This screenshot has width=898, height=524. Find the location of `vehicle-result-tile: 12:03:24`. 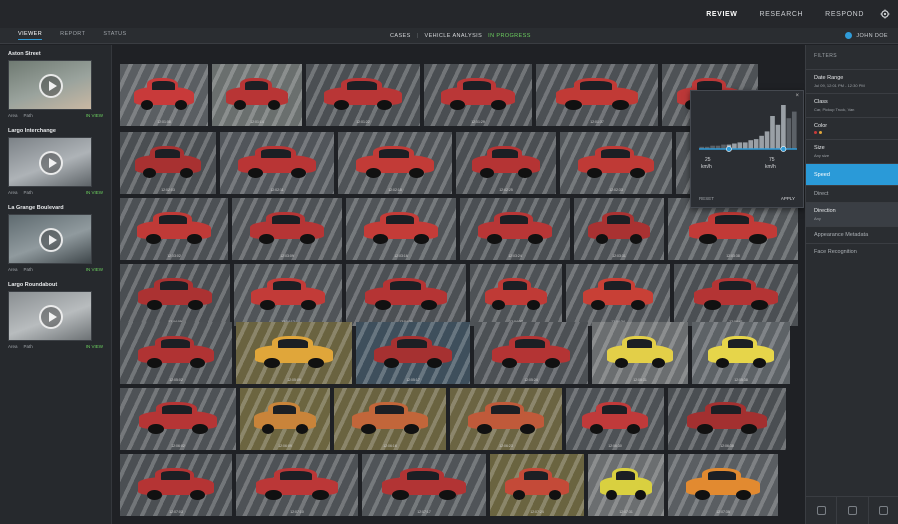

vehicle-result-tile: 12:03:24 is located at coordinates (515, 229).